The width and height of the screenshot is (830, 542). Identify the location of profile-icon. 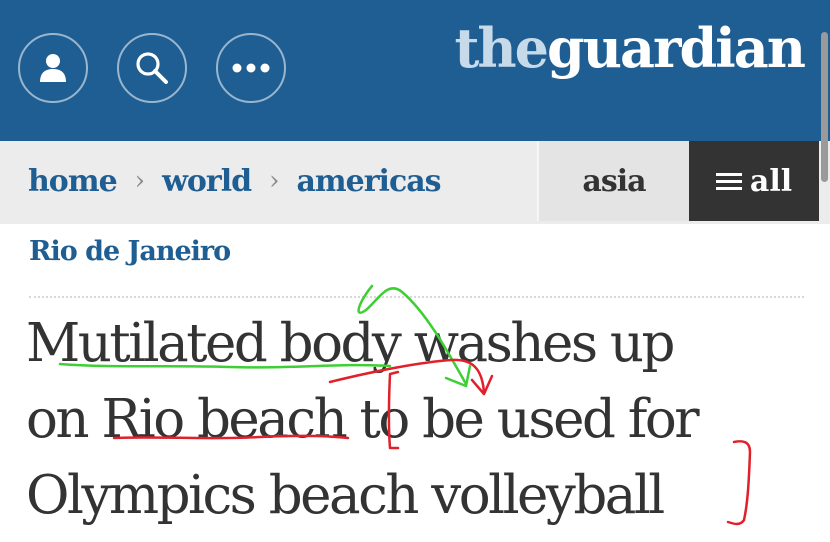
(53, 68).